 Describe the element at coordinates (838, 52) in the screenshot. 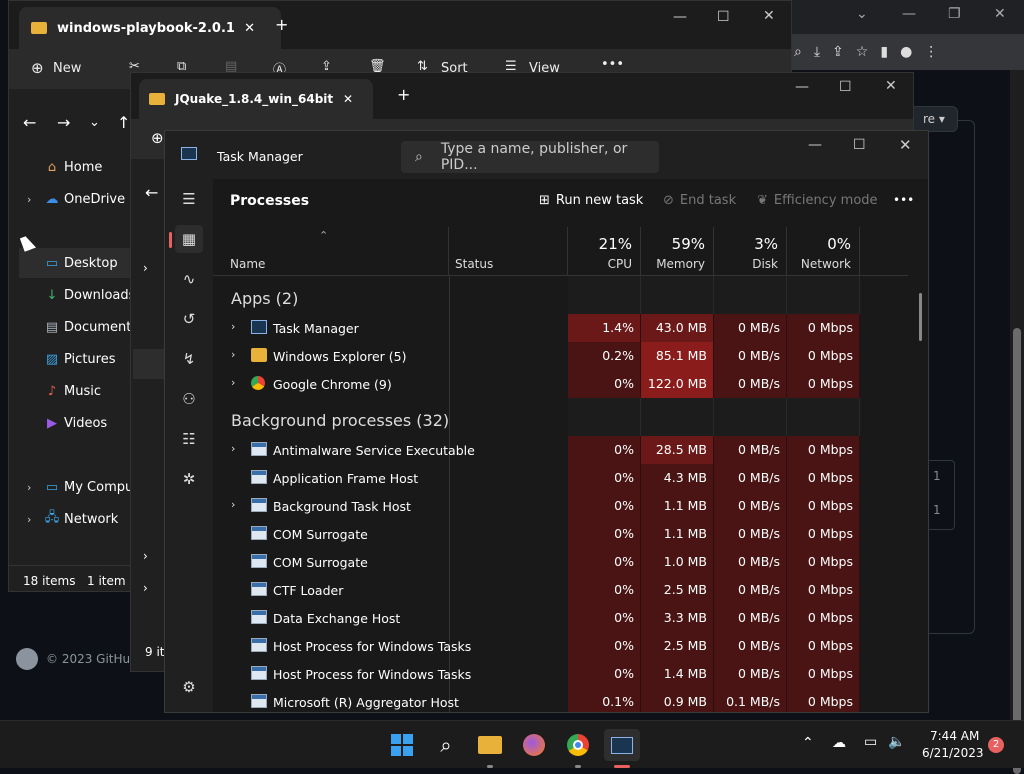

I see `share-icon: ⇪` at that location.